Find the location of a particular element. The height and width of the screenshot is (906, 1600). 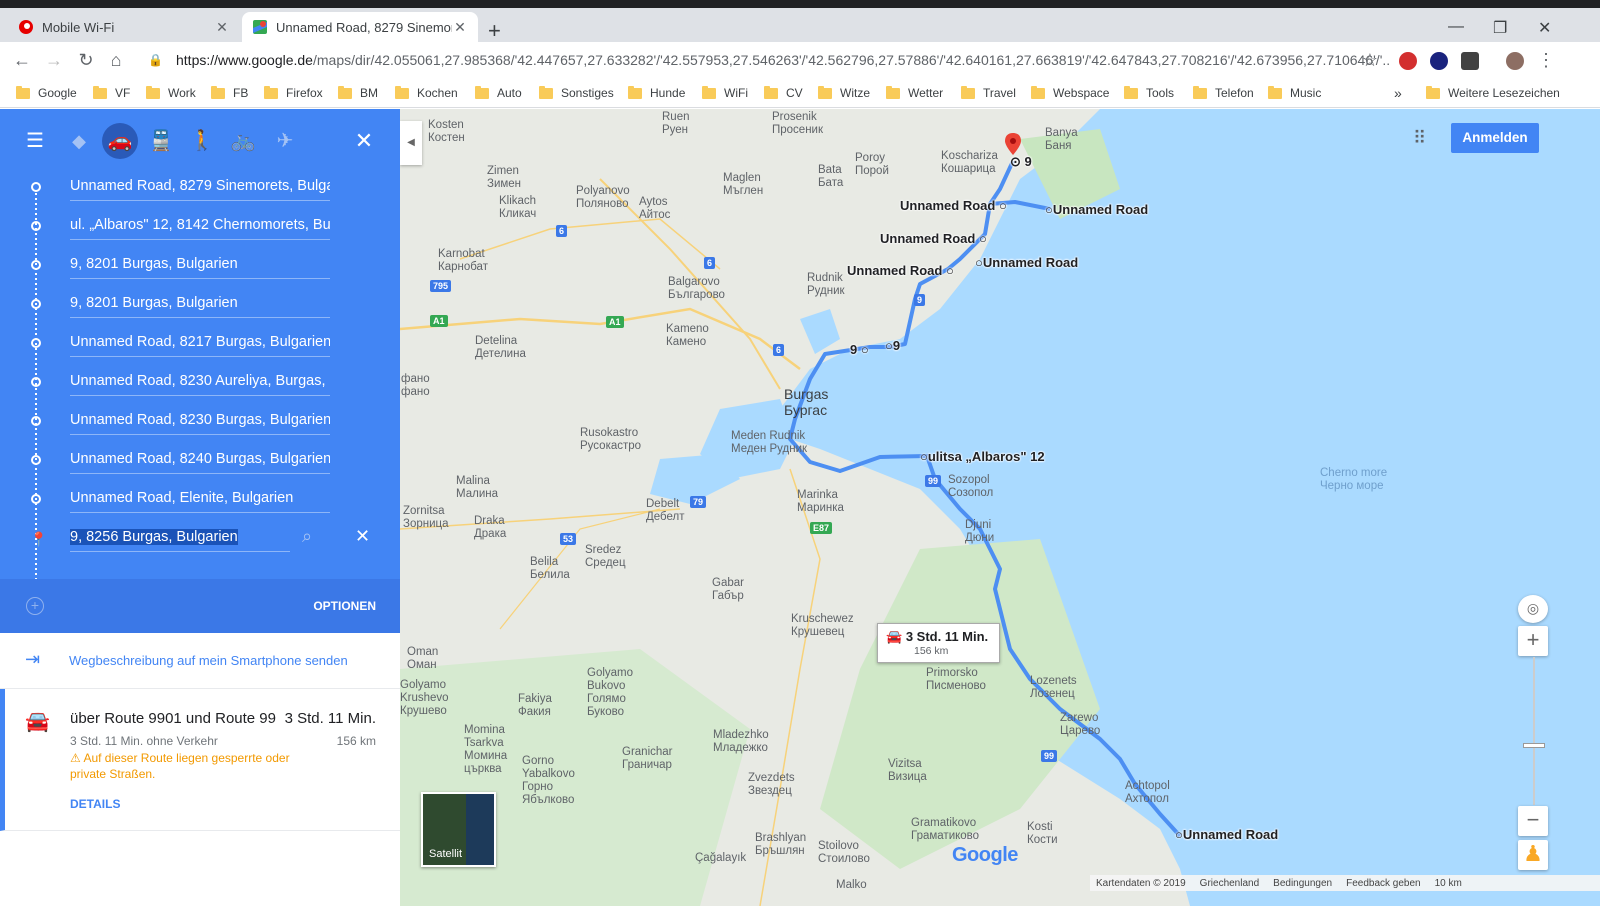

cycling-mode-icon: 🚲 is located at coordinates (243, 141).